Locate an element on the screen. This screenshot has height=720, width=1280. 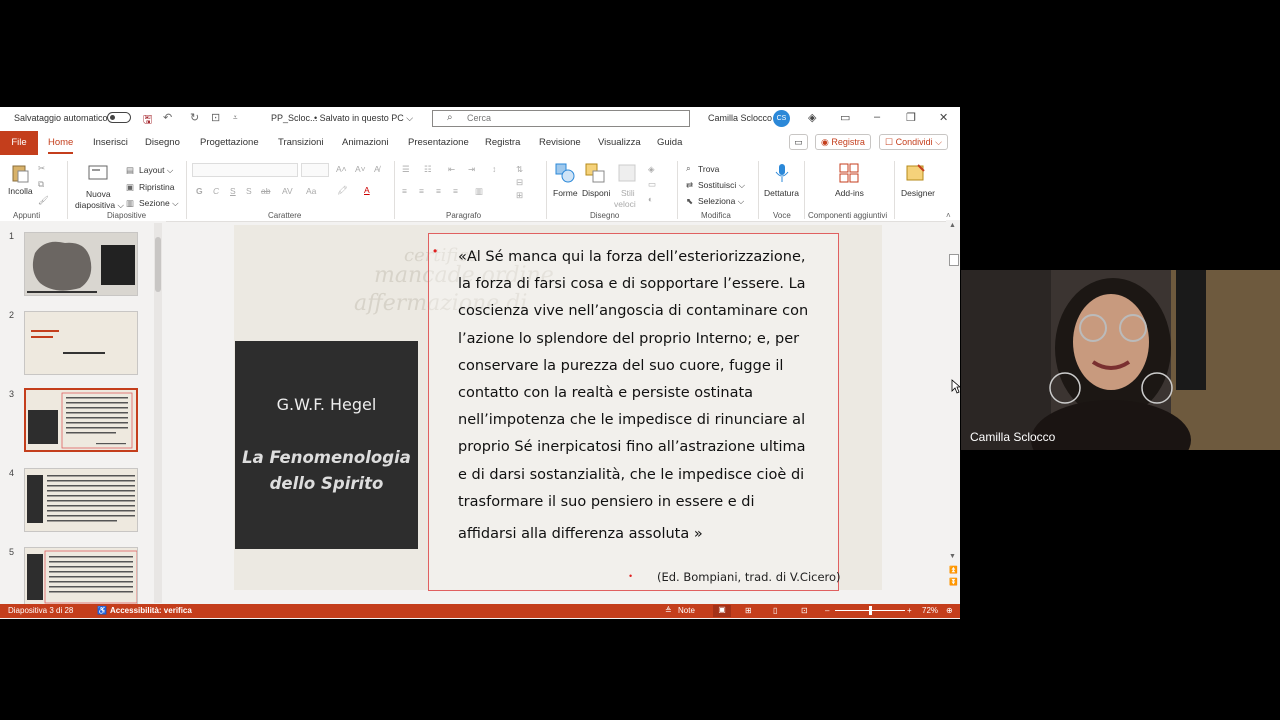
highlight-icon: 🖍 is located at coordinates (342, 190).